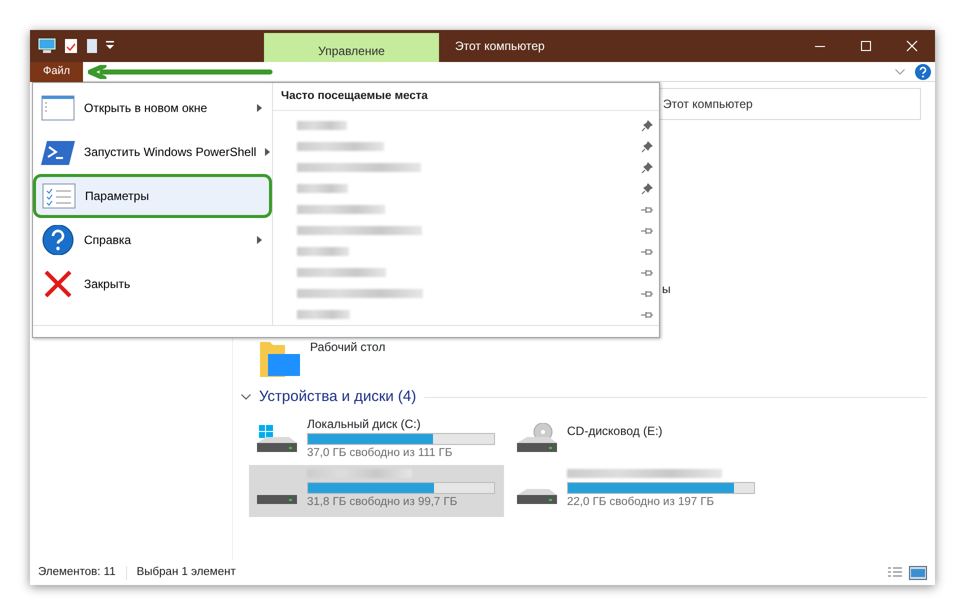 Image resolution: width=965 pixels, height=616 pixels. Describe the element at coordinates (59, 196) in the screenshot. I see `checklist-icon` at that location.